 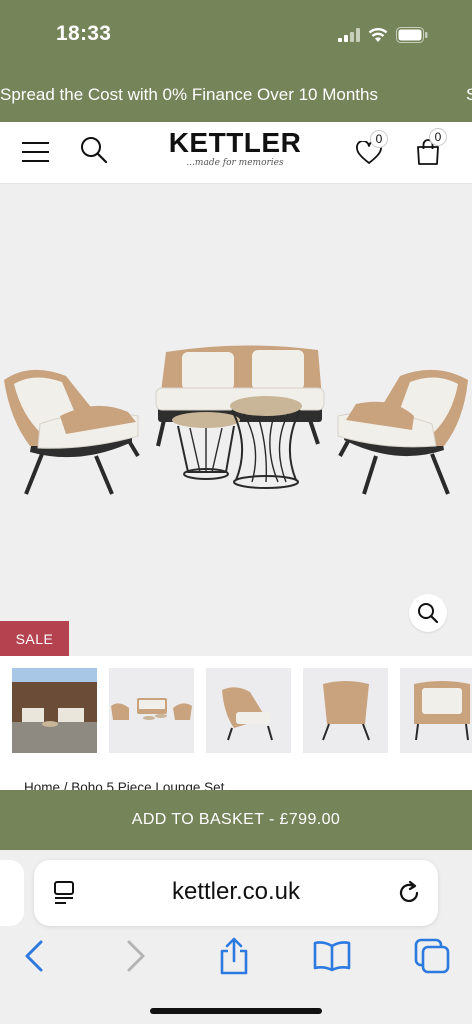 What do you see at coordinates (378, 35) in the screenshot?
I see `wifi-icon` at bounding box center [378, 35].